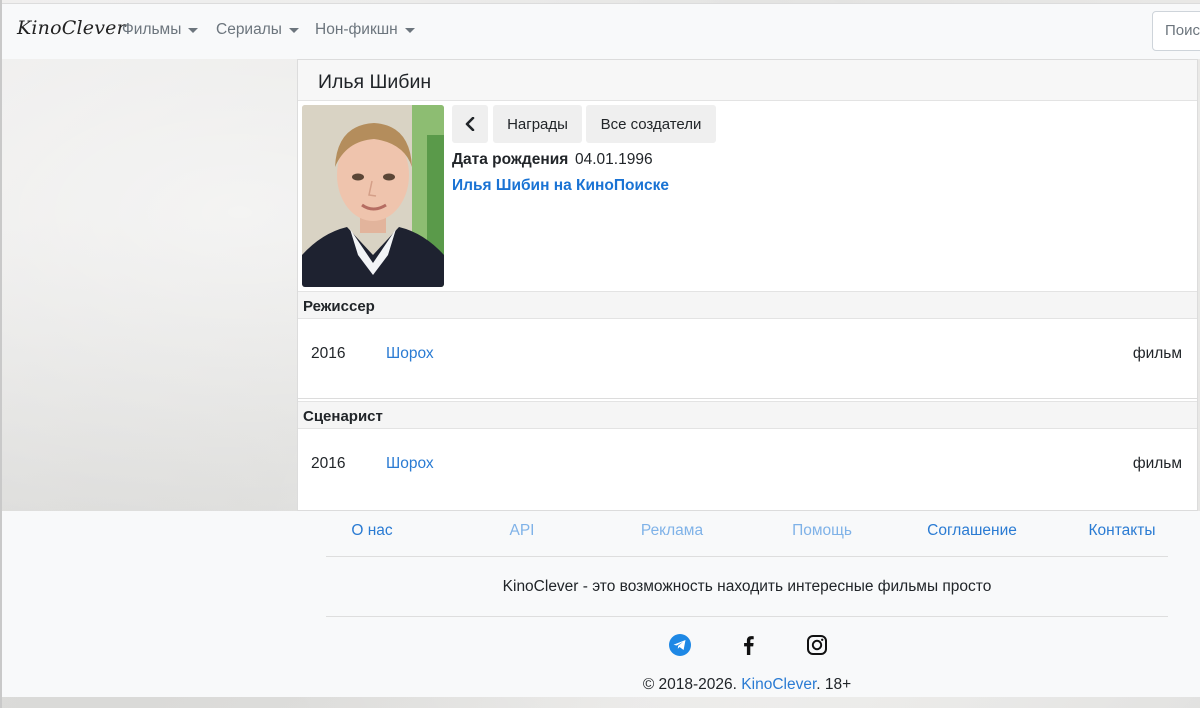  I want to click on birth-date-value: 04.01.1996, so click(614, 159).